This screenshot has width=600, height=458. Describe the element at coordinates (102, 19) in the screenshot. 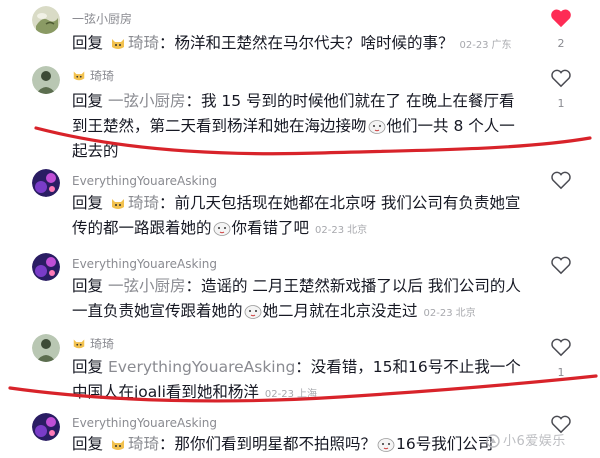

I see `comment-username: 一弦小厨房` at that location.